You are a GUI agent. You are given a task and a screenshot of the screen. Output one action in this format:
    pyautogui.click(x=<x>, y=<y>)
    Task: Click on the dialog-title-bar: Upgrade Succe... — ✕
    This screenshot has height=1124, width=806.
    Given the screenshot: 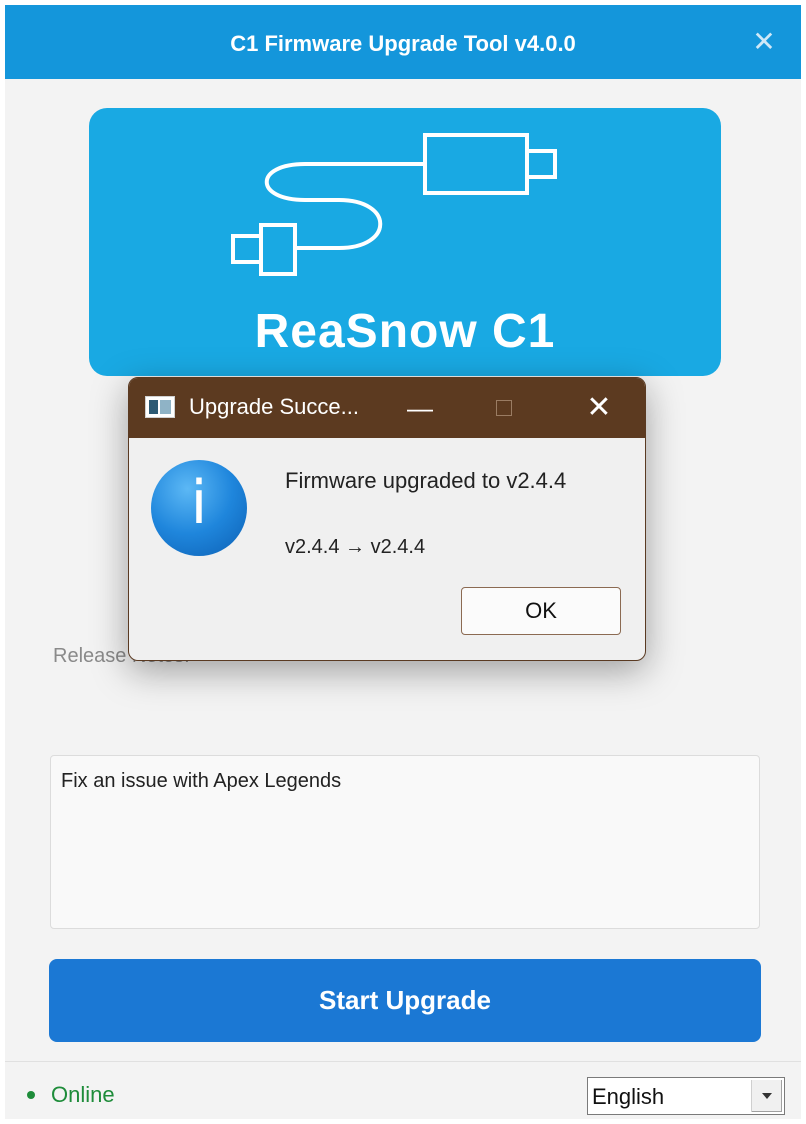 What is the action you would take?
    pyautogui.click(x=387, y=408)
    